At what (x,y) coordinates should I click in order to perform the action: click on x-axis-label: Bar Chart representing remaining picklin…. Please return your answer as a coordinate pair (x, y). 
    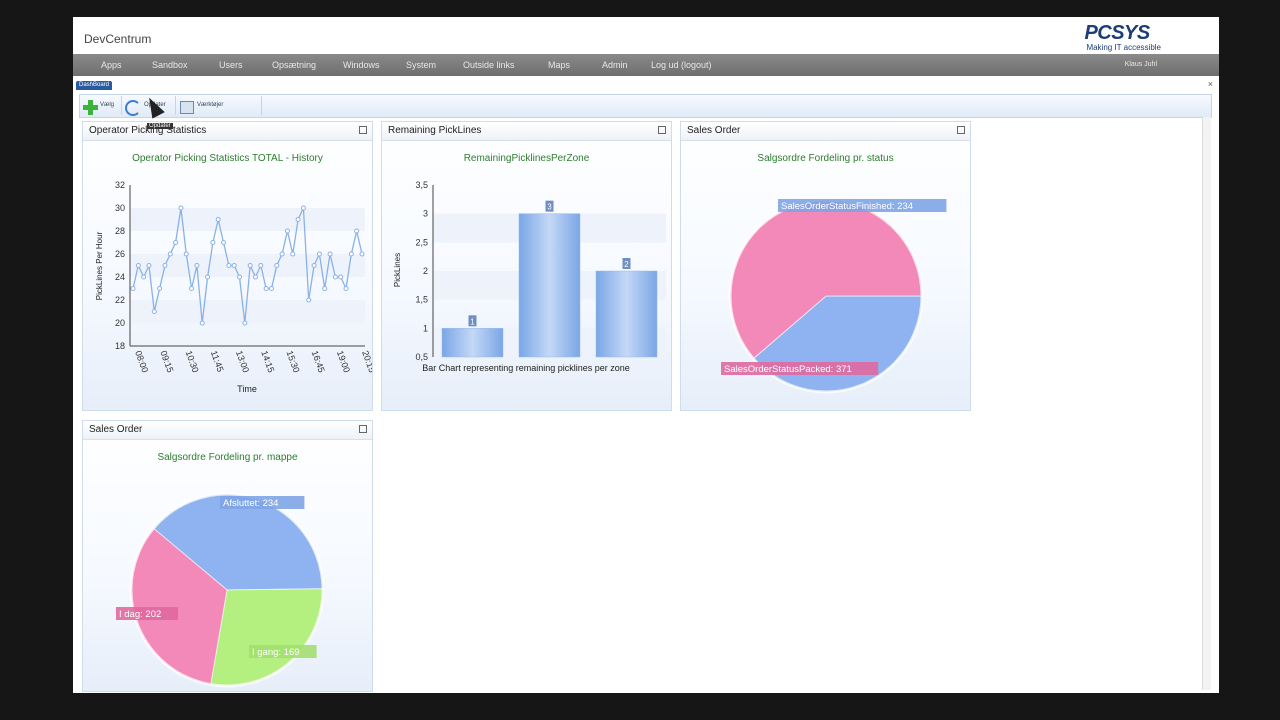
    Looking at the image, I should click on (526, 368).